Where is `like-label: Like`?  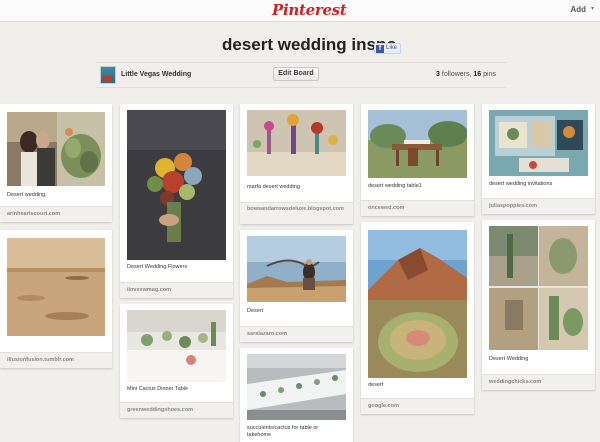 like-label: Like is located at coordinates (392, 48).